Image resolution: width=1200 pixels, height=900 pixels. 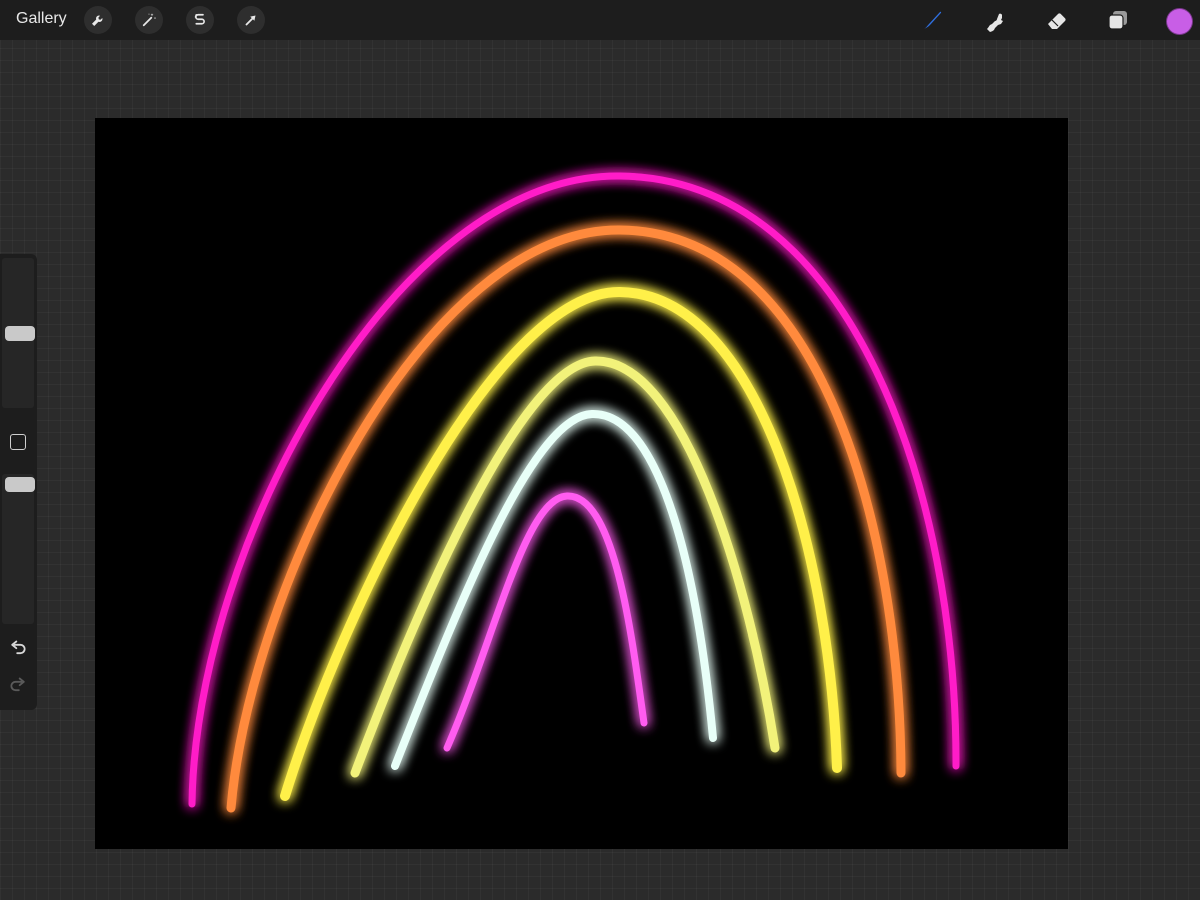 What do you see at coordinates (18, 442) in the screenshot?
I see `modify-square-icon` at bounding box center [18, 442].